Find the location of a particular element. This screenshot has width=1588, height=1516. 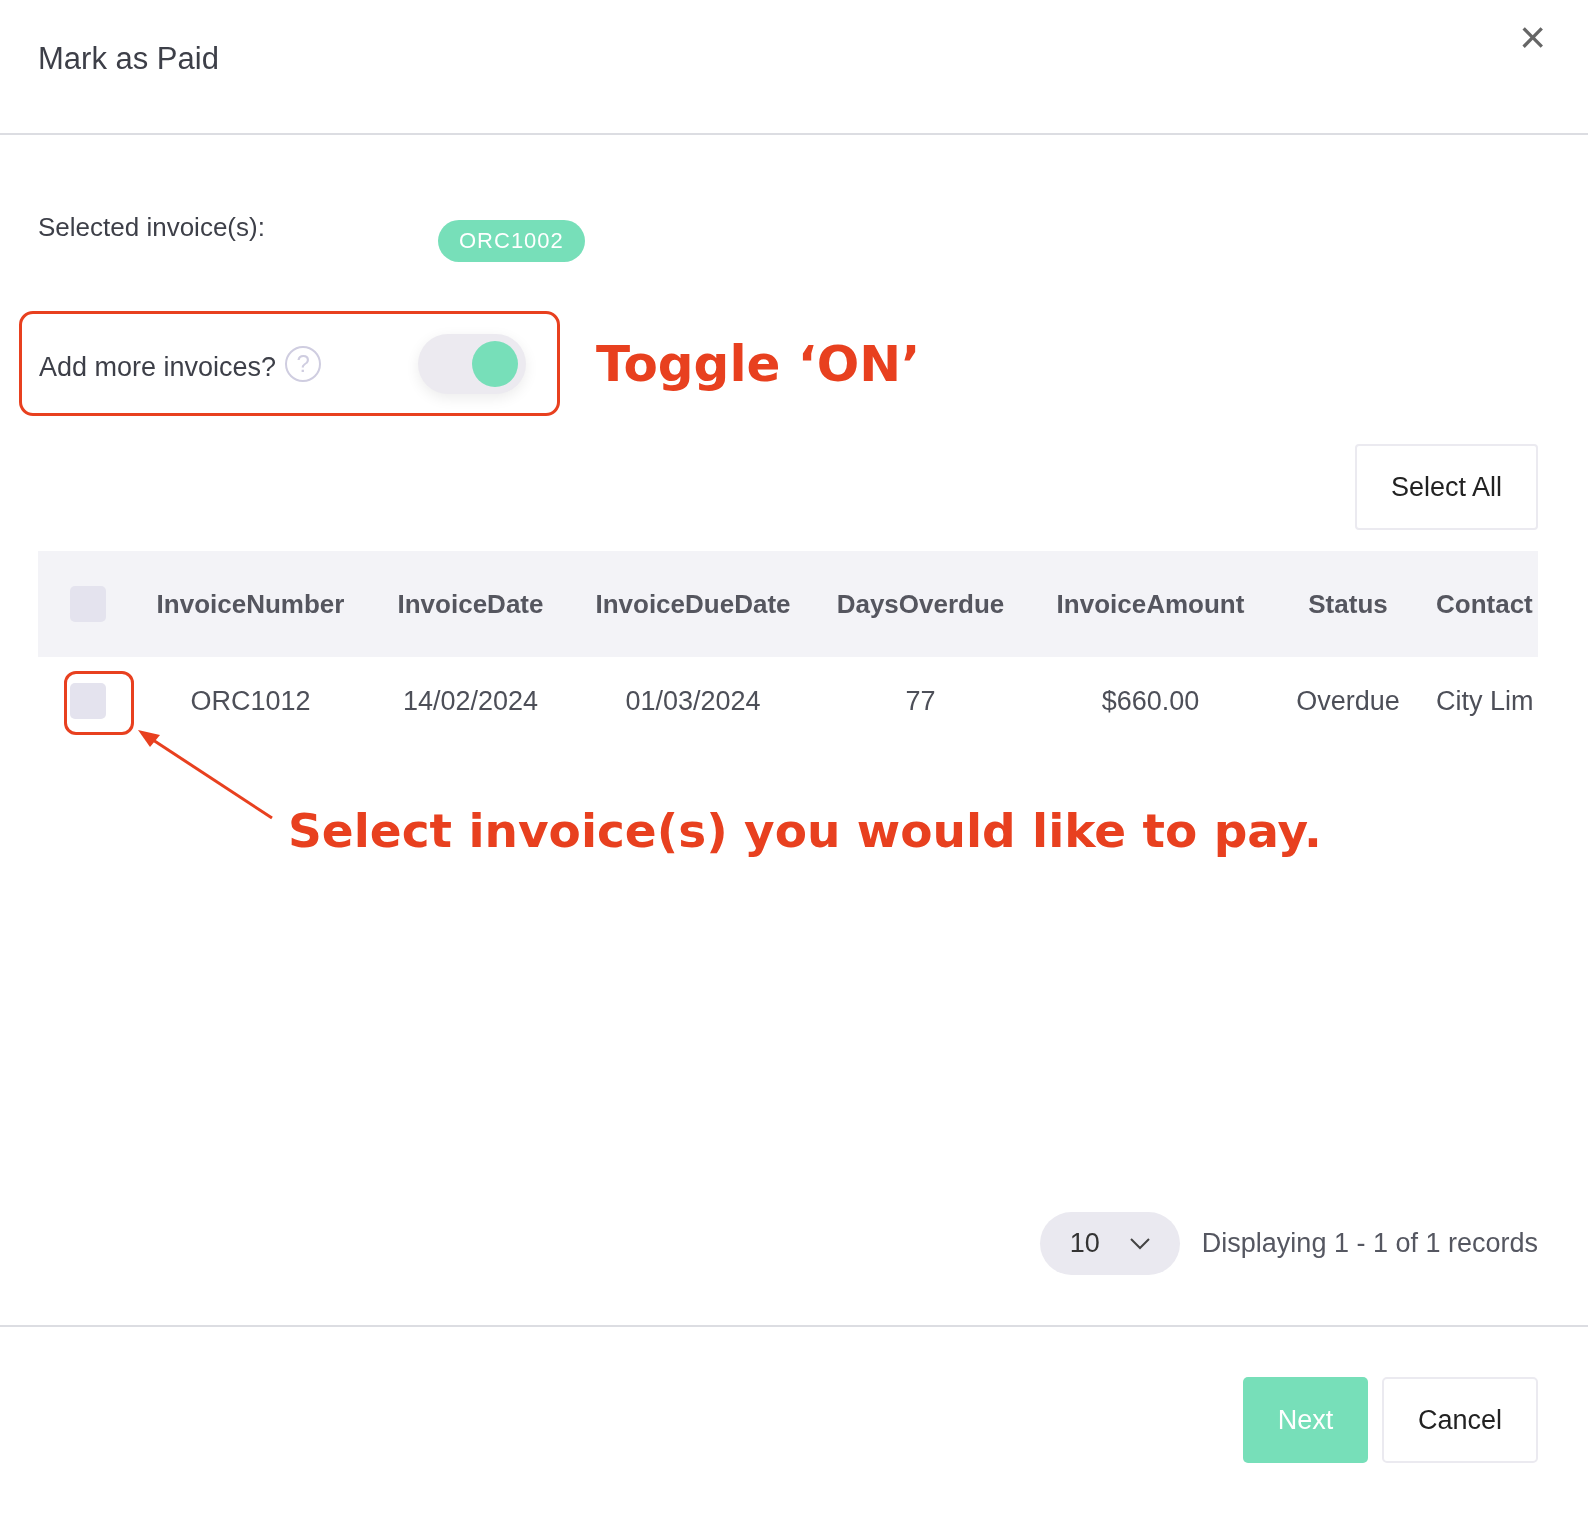

chevron-down-icon is located at coordinates (1139, 1243).